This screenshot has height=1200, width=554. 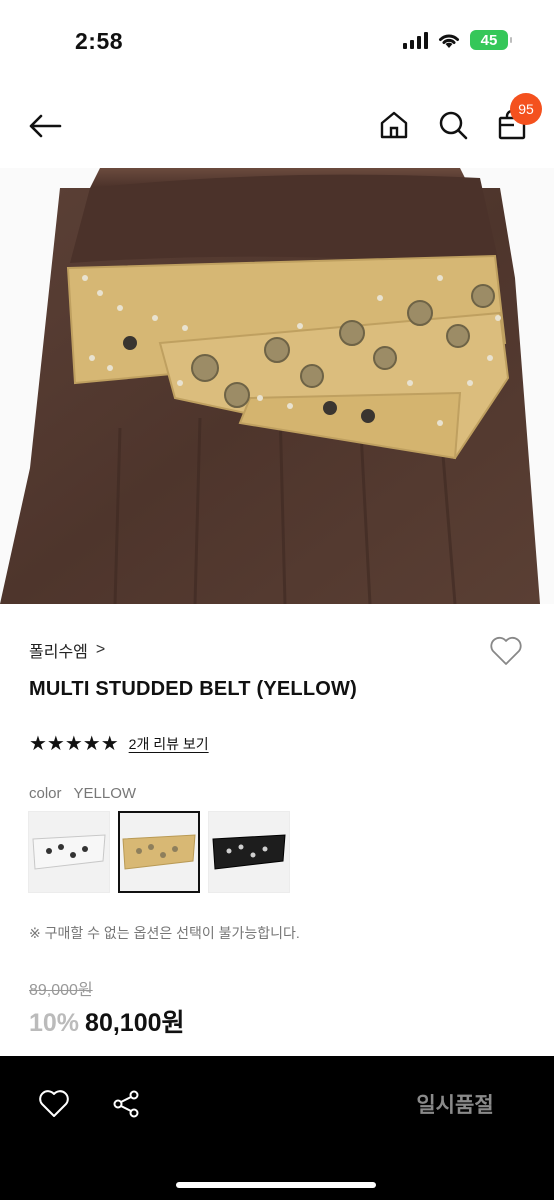 I want to click on like-button, so click(x=54, y=1104).